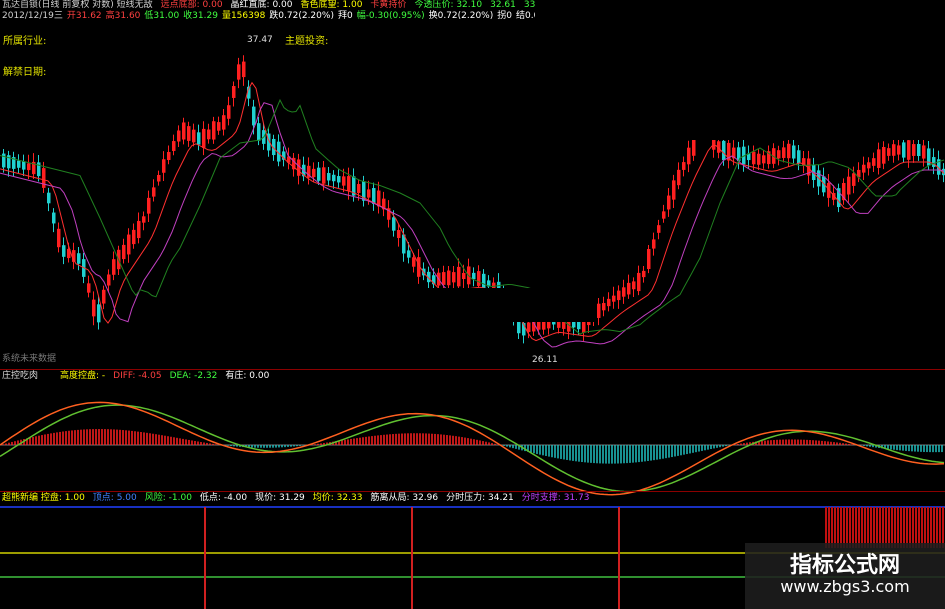 The image size is (945, 609). I want to click on watermark: 指标公式网 www.zbgs3.com, so click(845, 576).